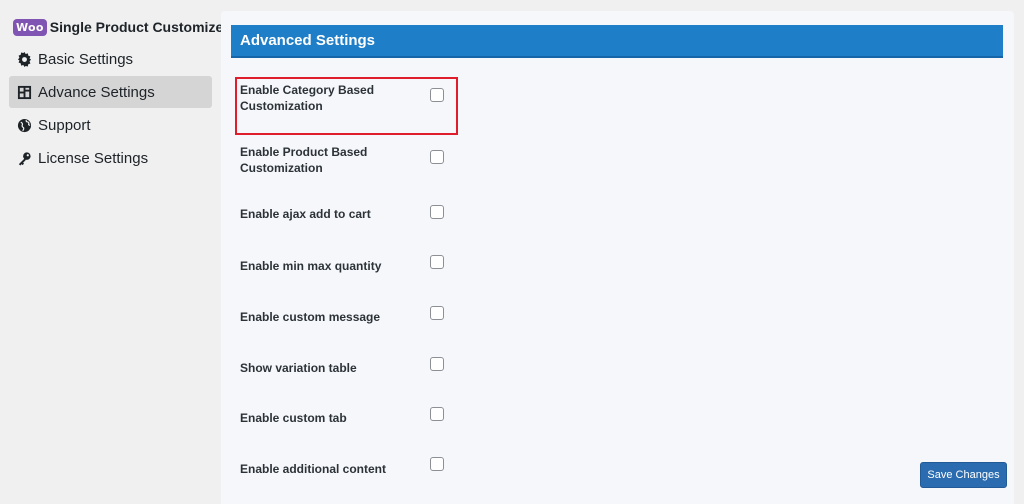 The image size is (1024, 504). What do you see at coordinates (64, 125) in the screenshot?
I see `sidebar-item-label: Support` at bounding box center [64, 125].